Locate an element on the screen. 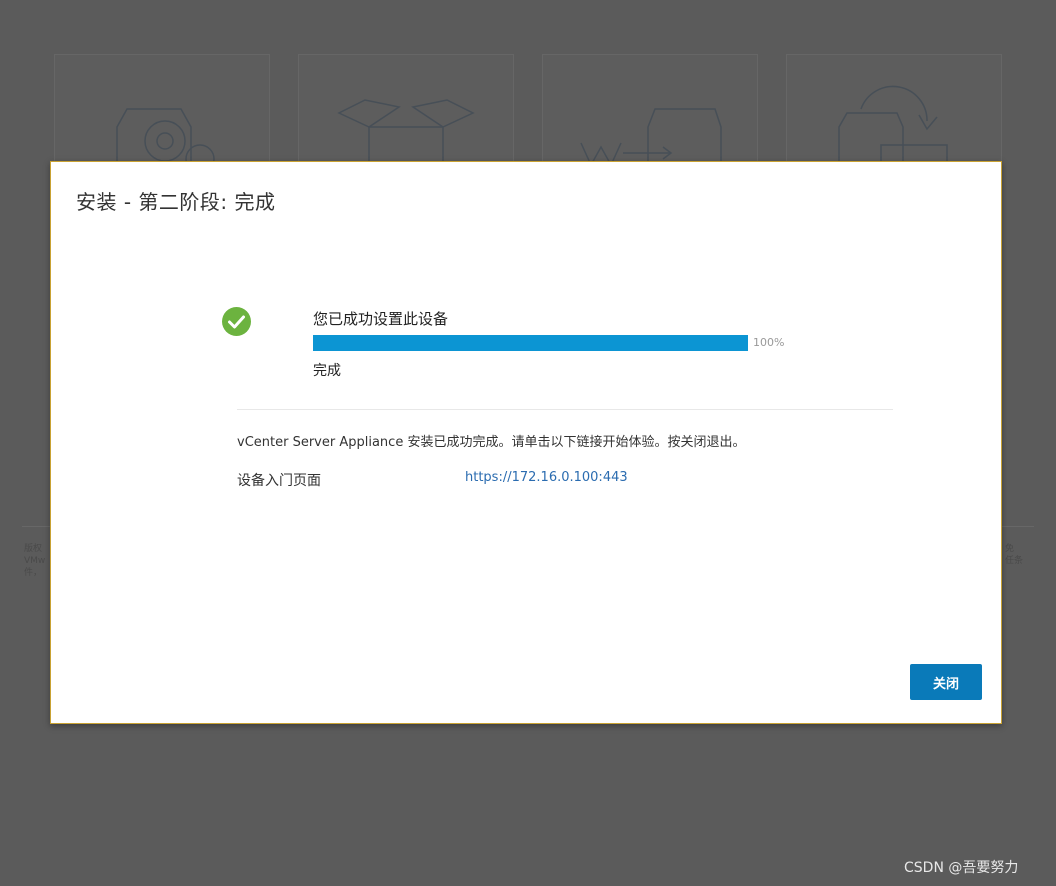  progress-bar is located at coordinates (530, 343).